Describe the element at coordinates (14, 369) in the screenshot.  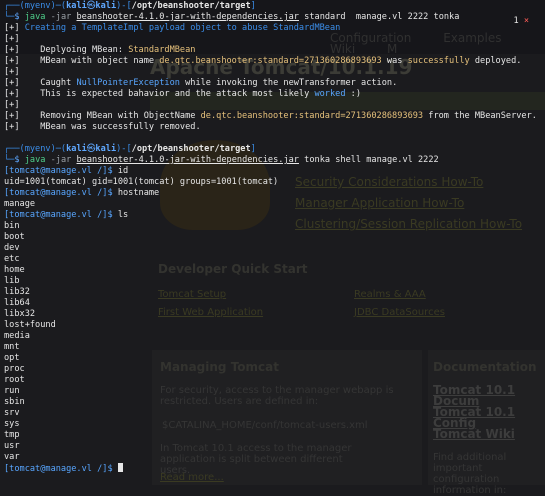
I see `ls-entry: proc` at that location.